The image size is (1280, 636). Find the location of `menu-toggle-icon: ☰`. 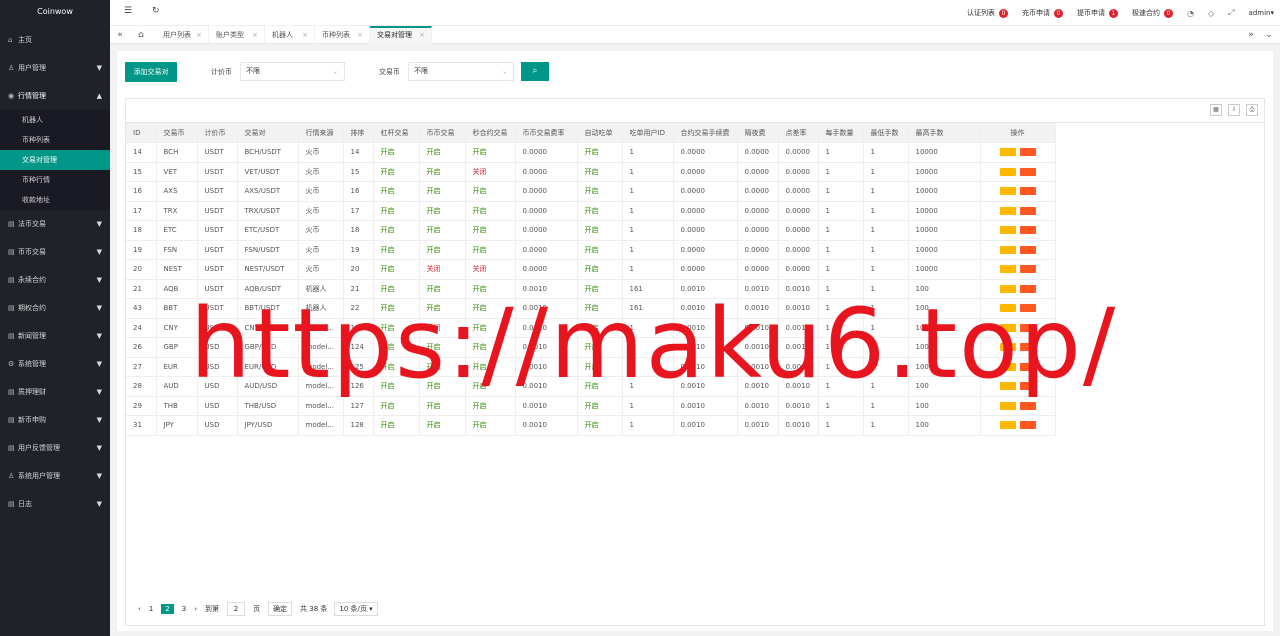

menu-toggle-icon: ☰ is located at coordinates (128, 11).